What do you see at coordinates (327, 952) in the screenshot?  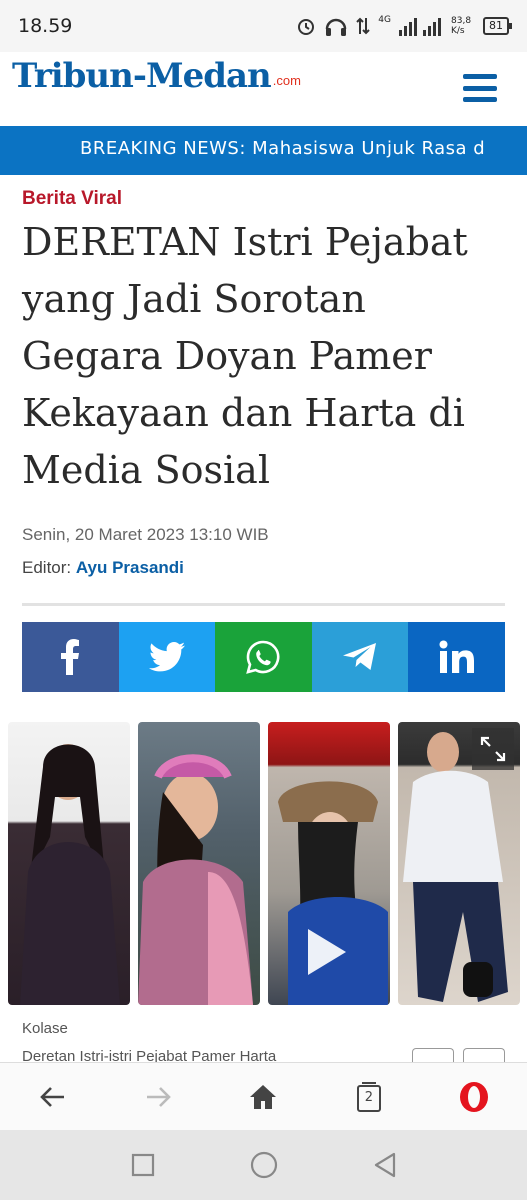 I see `play-icon` at bounding box center [327, 952].